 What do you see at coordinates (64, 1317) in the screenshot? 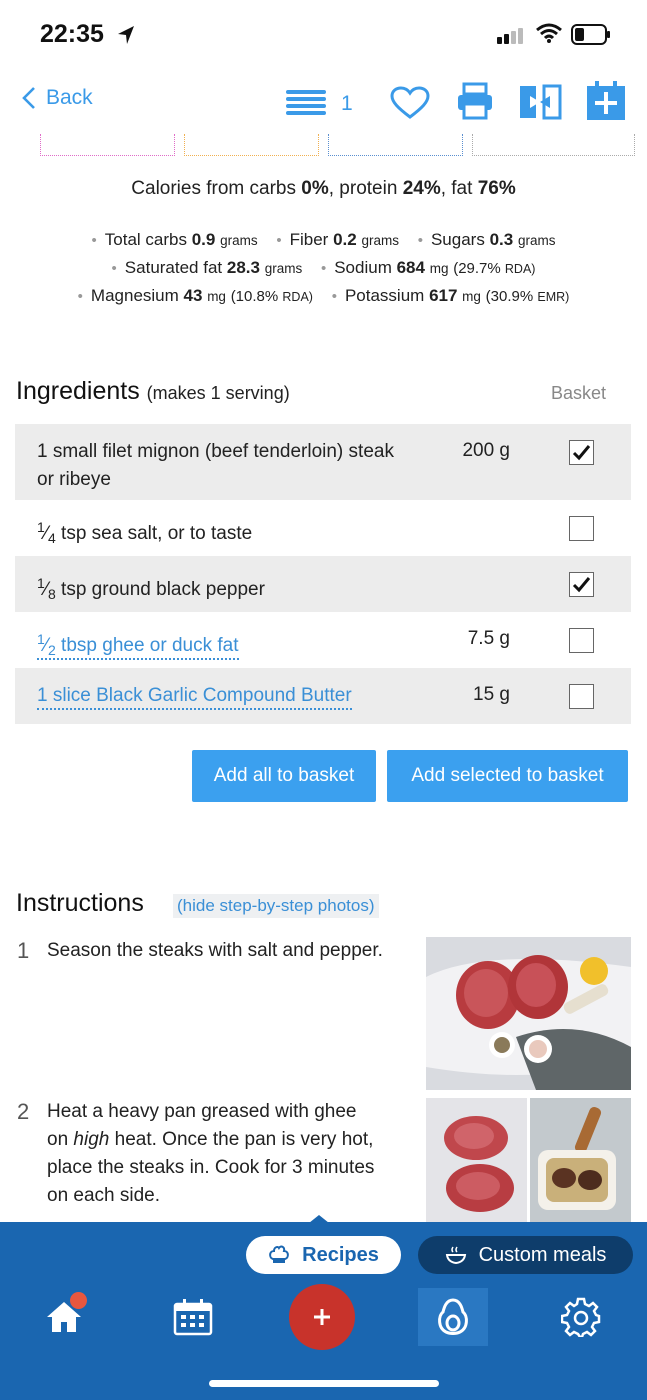
I see `tab-home` at bounding box center [64, 1317].